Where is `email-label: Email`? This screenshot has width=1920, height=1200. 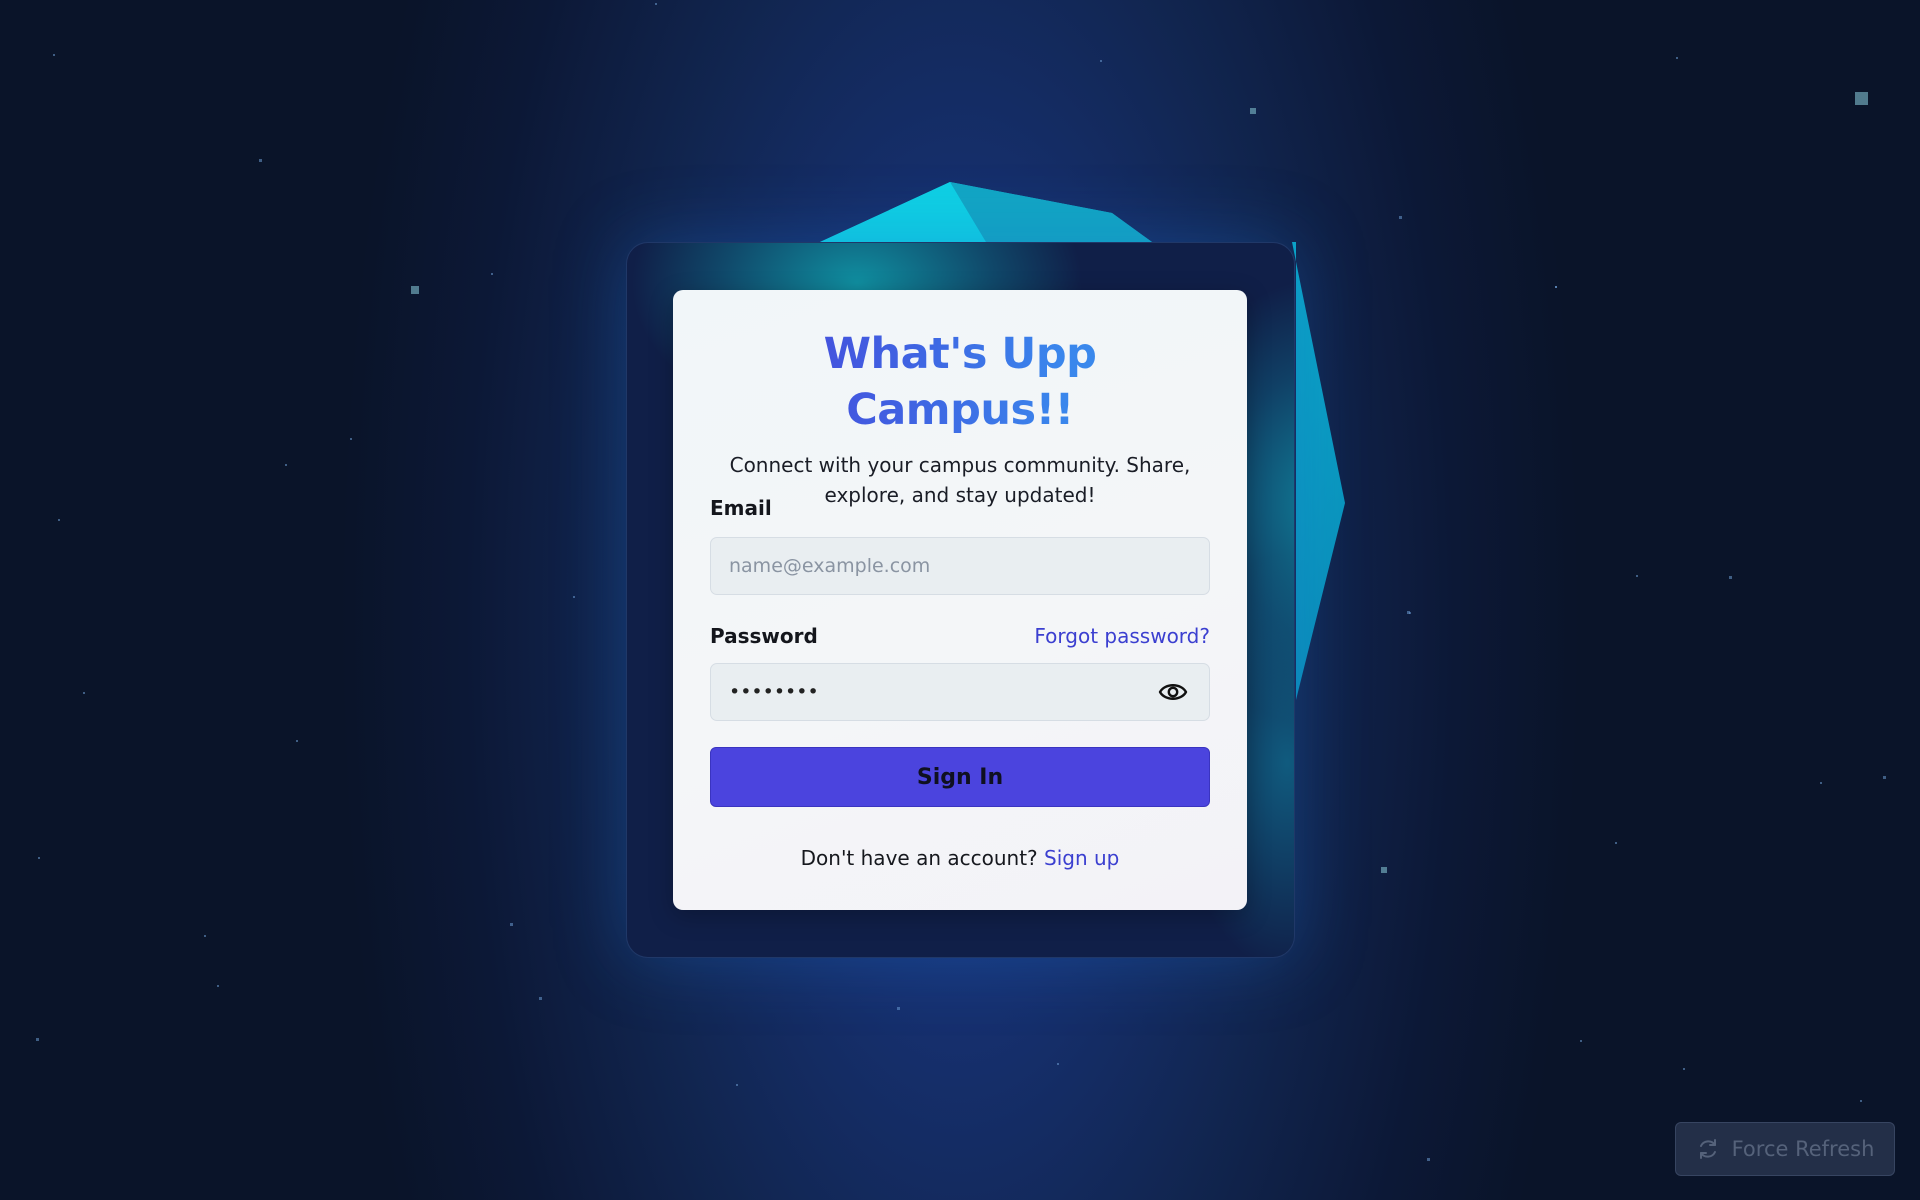
email-label: Email is located at coordinates (741, 508).